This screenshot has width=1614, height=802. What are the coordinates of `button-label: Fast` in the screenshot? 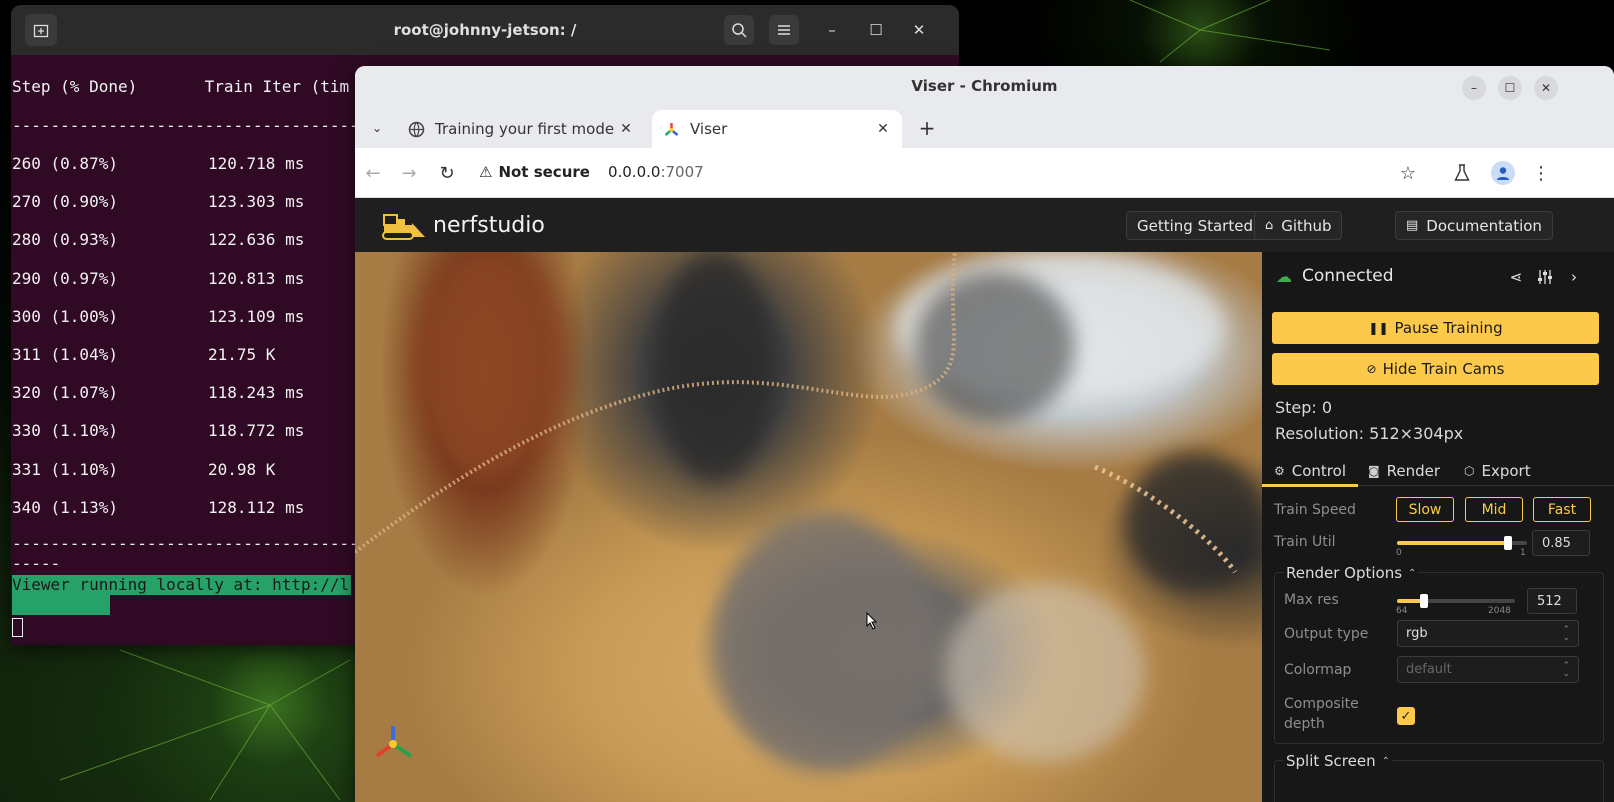 It's located at (1562, 509).